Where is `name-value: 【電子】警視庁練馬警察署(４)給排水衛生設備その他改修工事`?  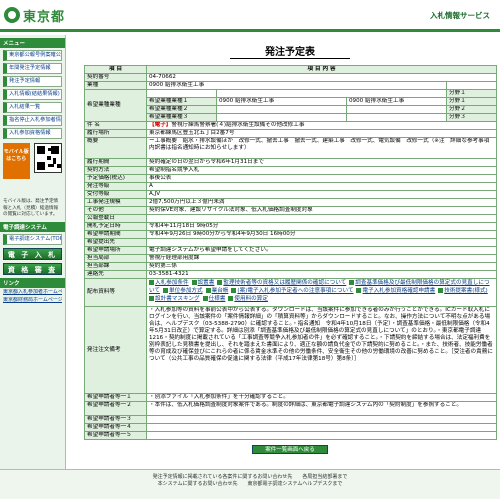
name-value: 【電子】警視庁練馬警察署(４)給排水衛生設備その他改修工事 is located at coordinates (321, 125).